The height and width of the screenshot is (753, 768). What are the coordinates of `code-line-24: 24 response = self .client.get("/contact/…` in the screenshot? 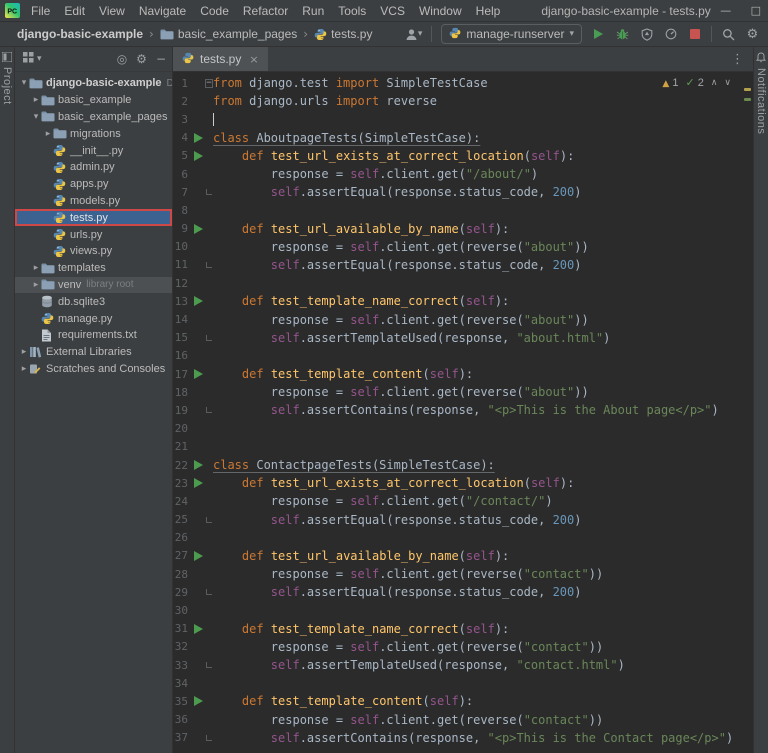 It's located at (463, 501).